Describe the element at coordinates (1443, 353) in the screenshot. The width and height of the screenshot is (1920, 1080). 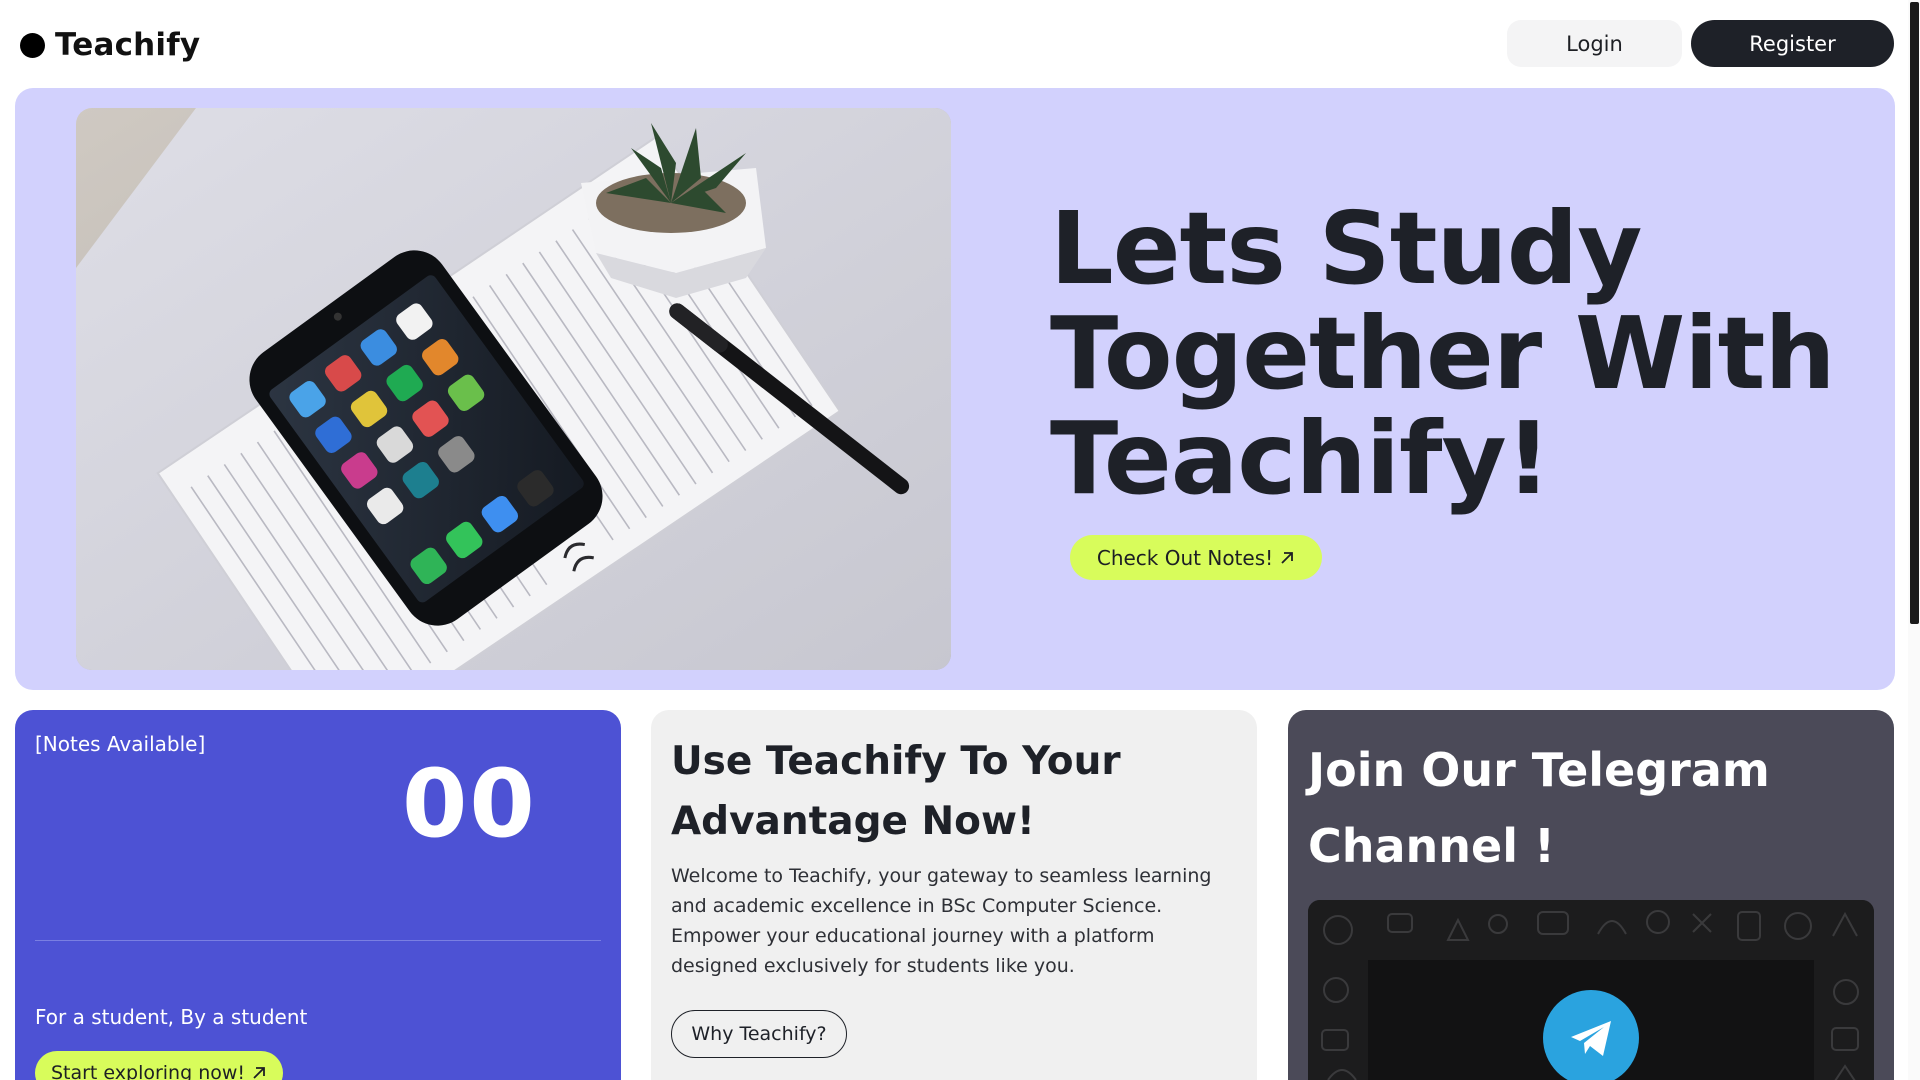
I see `hero-title: Lets Study Together With Teachify!` at that location.